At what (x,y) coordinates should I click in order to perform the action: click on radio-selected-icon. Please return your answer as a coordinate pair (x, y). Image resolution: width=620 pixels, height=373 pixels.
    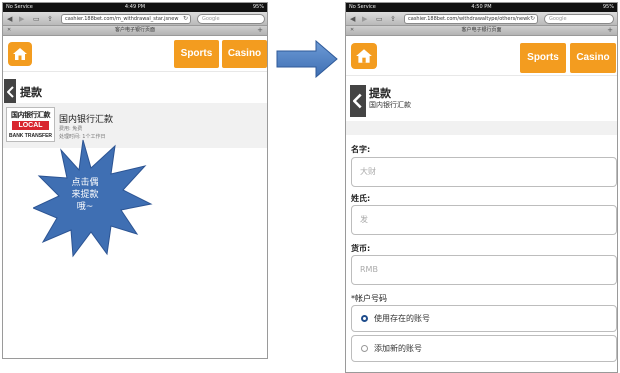
    Looking at the image, I should click on (364, 318).